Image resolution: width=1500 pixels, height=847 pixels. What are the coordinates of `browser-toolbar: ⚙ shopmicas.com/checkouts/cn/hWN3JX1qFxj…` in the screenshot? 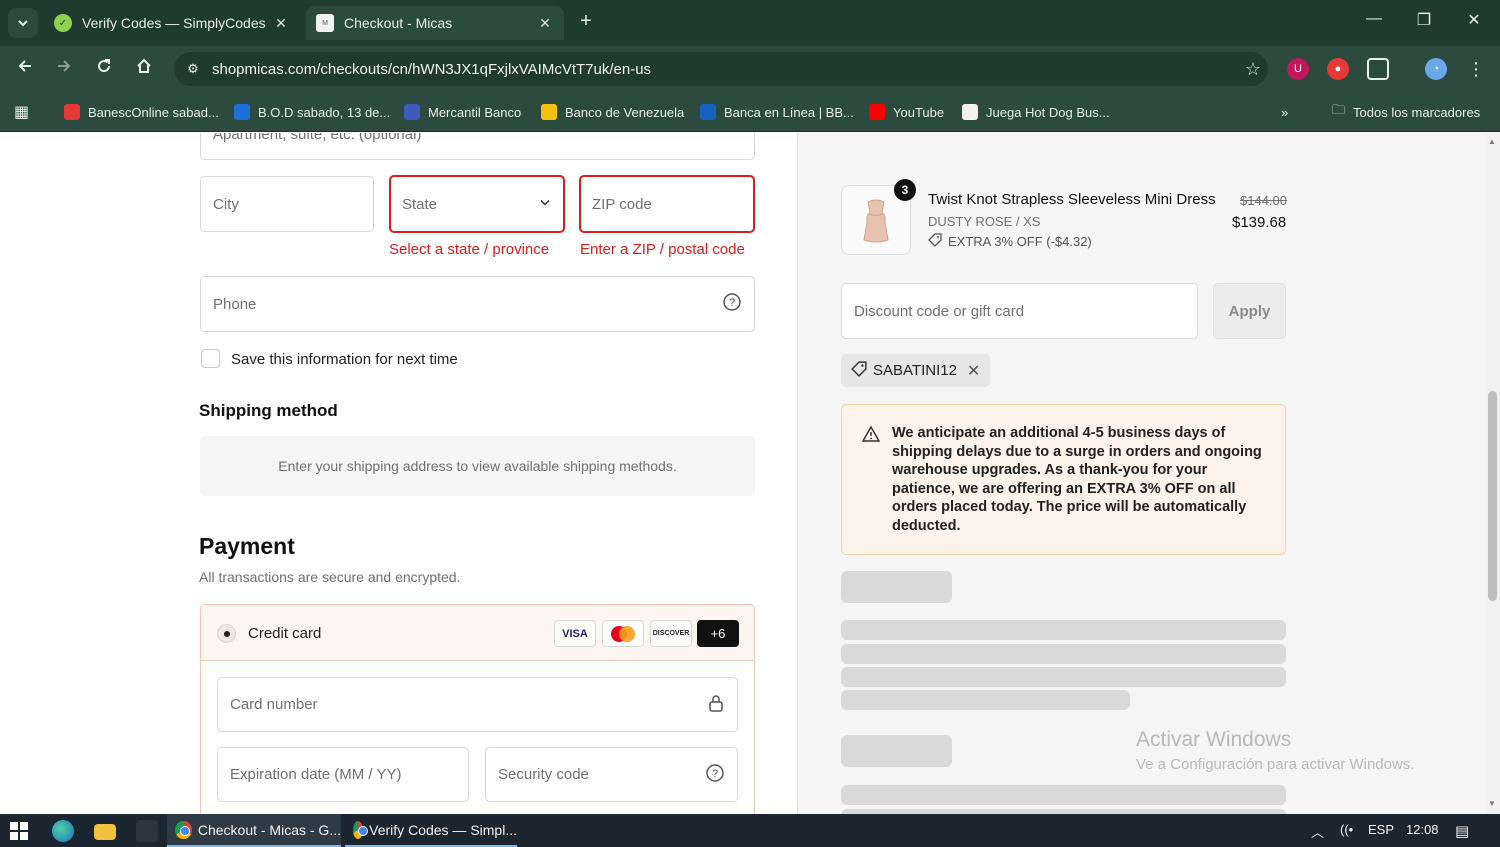 It's located at (750, 69).